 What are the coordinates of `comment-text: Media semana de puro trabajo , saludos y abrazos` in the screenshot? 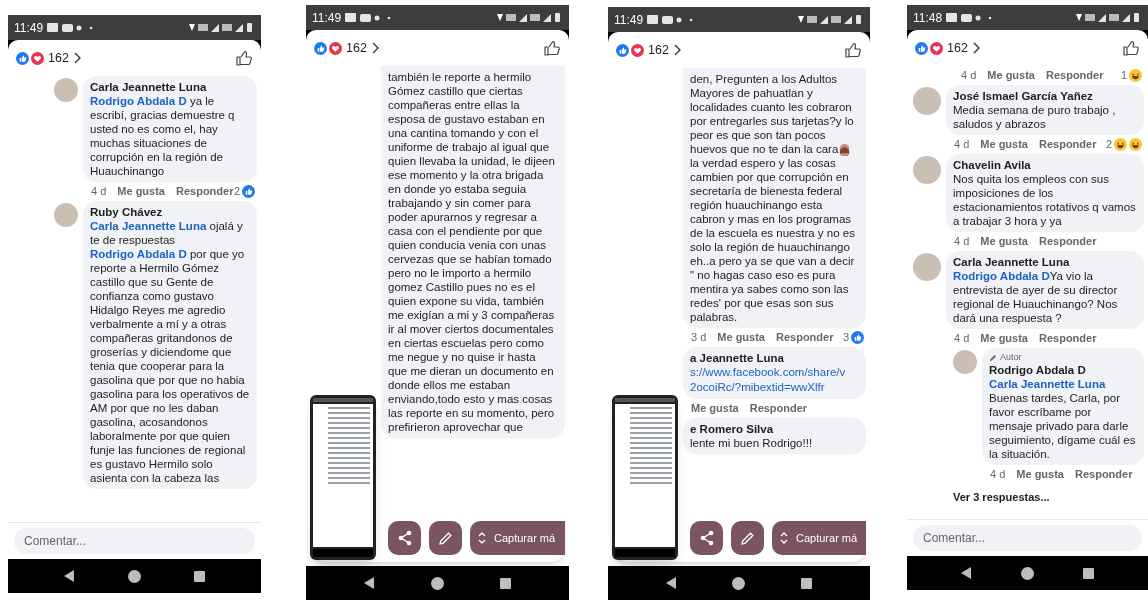 It's located at (1035, 117).